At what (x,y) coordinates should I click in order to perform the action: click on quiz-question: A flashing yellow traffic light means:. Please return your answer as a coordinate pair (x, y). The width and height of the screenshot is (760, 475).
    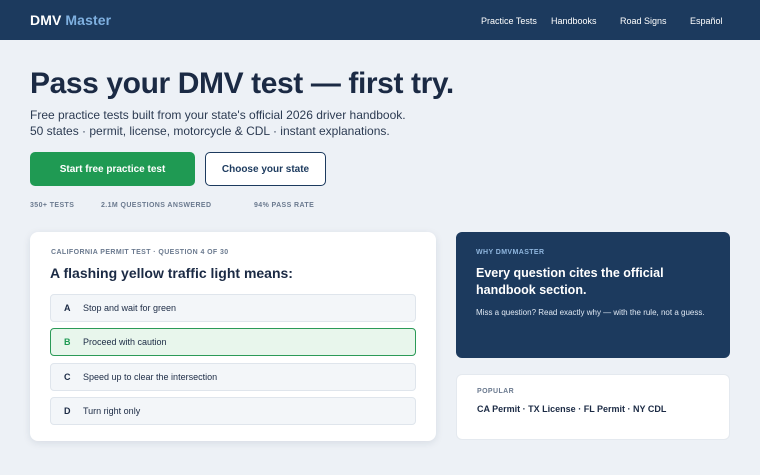
    Looking at the image, I should click on (171, 273).